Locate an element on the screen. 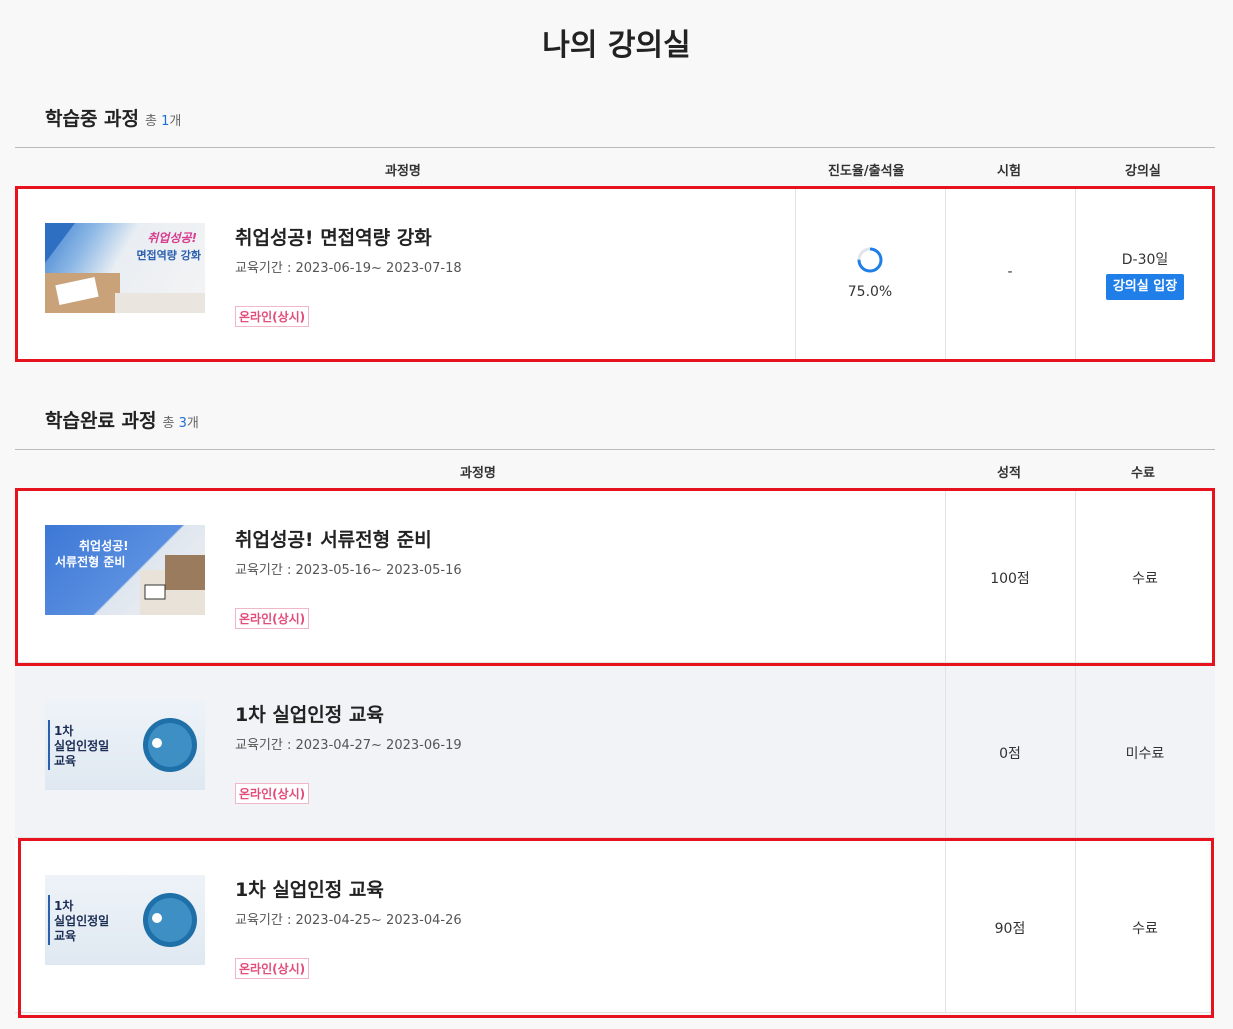 The width and height of the screenshot is (1233, 1029). score-value: 0점 is located at coordinates (1010, 754).